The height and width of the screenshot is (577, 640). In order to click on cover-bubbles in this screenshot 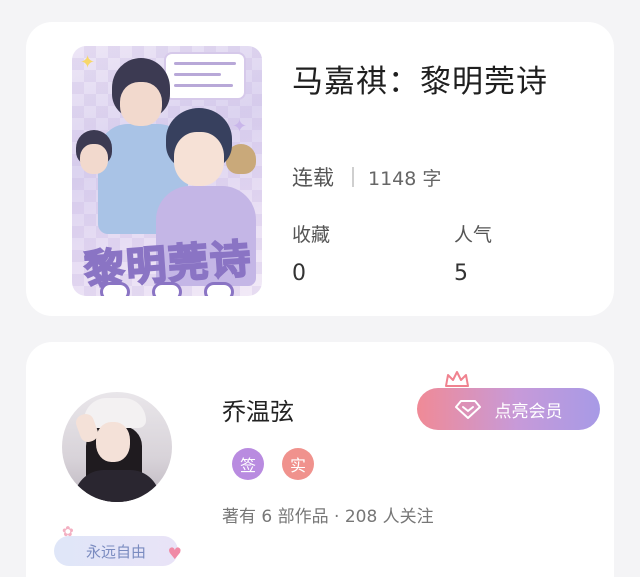, I will do `click(167, 289)`.